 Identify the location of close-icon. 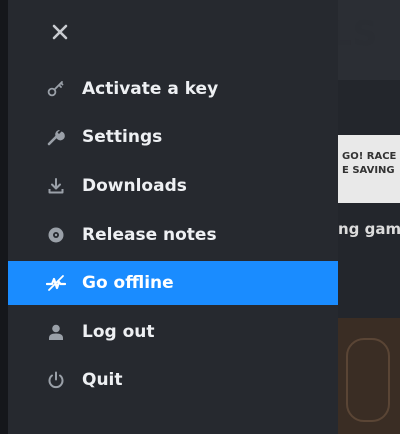
(60, 32).